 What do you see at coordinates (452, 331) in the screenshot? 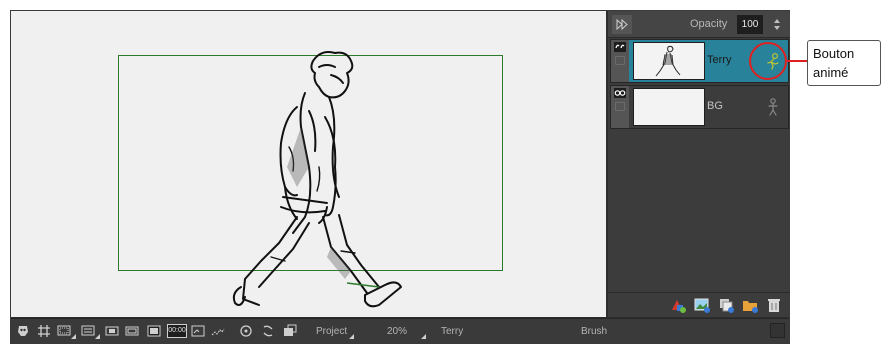
I see `current-layer-label: Terry` at bounding box center [452, 331].